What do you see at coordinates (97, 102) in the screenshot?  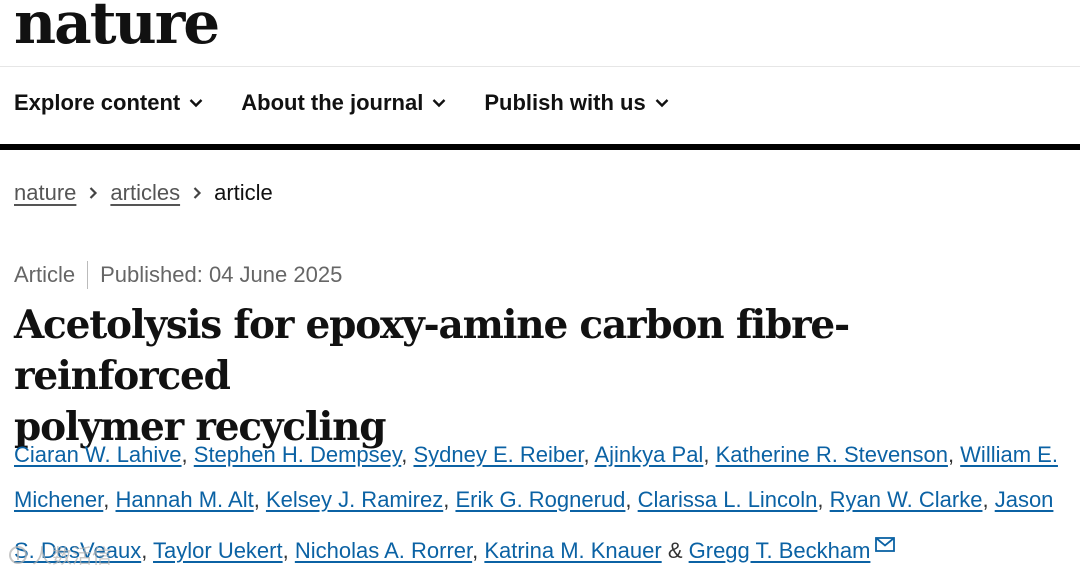 I see `nav-explore-content-label: Explore content` at bounding box center [97, 102].